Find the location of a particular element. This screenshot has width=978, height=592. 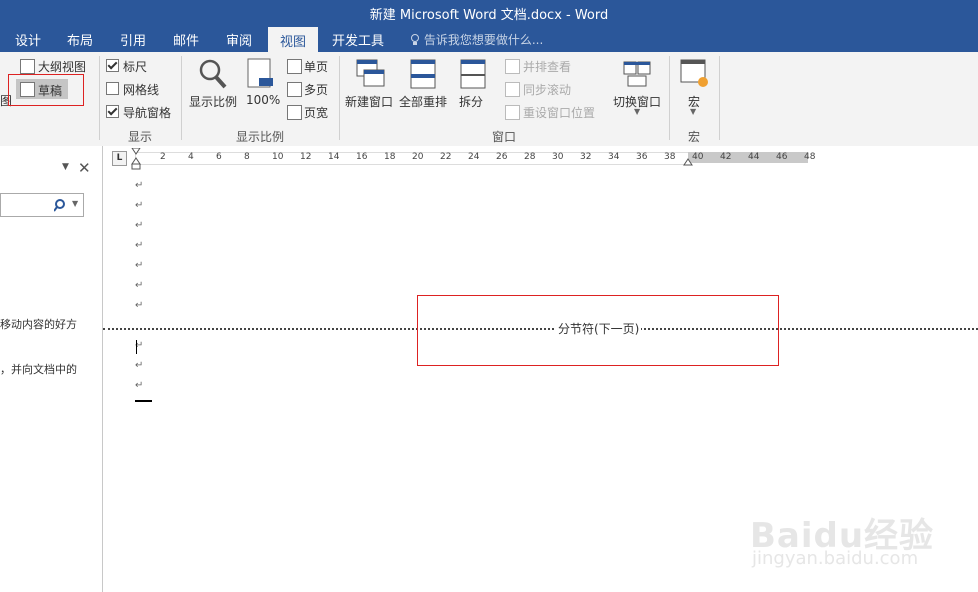

group-label-show: 显示 is located at coordinates (140, 137).